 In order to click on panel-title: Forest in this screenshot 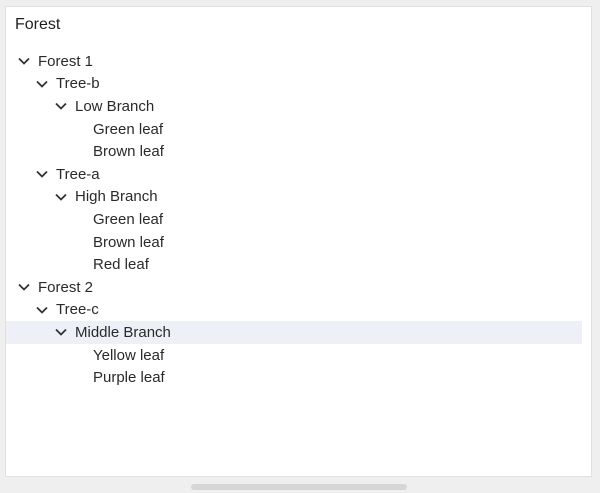, I will do `click(38, 24)`.